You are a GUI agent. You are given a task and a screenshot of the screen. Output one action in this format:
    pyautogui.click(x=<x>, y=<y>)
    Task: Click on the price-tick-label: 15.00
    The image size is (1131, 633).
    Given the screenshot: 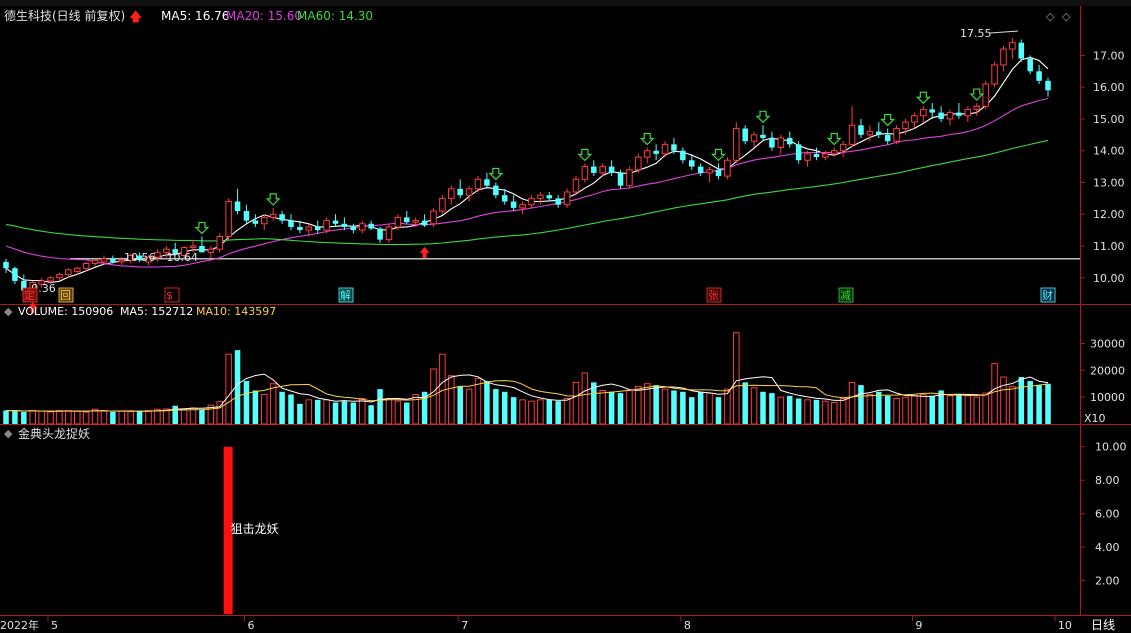 What is the action you would take?
    pyautogui.click(x=1109, y=119)
    